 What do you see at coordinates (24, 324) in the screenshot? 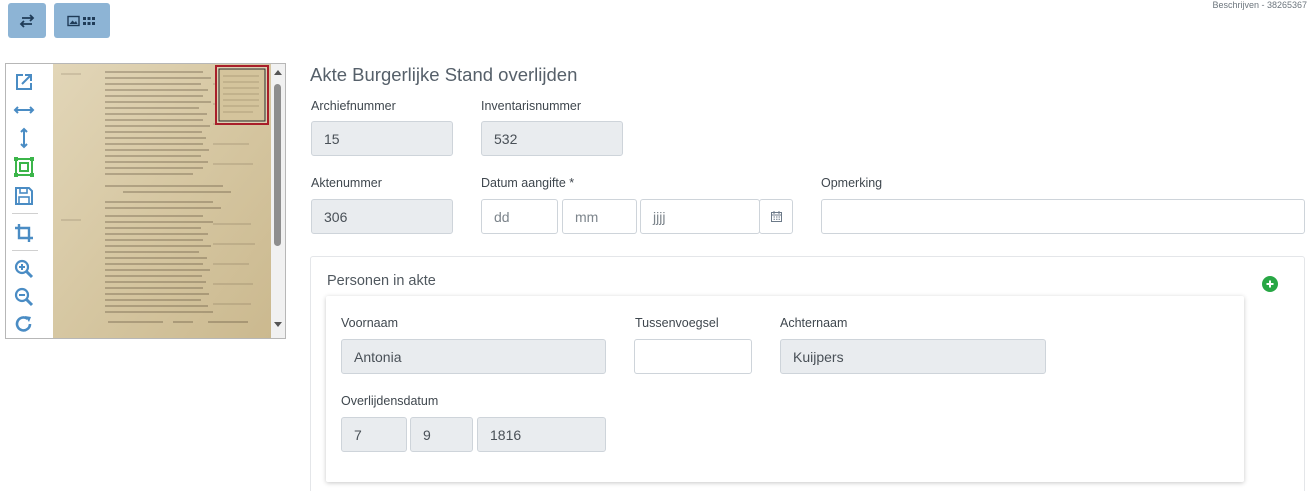
I see `rotate-icon` at bounding box center [24, 324].